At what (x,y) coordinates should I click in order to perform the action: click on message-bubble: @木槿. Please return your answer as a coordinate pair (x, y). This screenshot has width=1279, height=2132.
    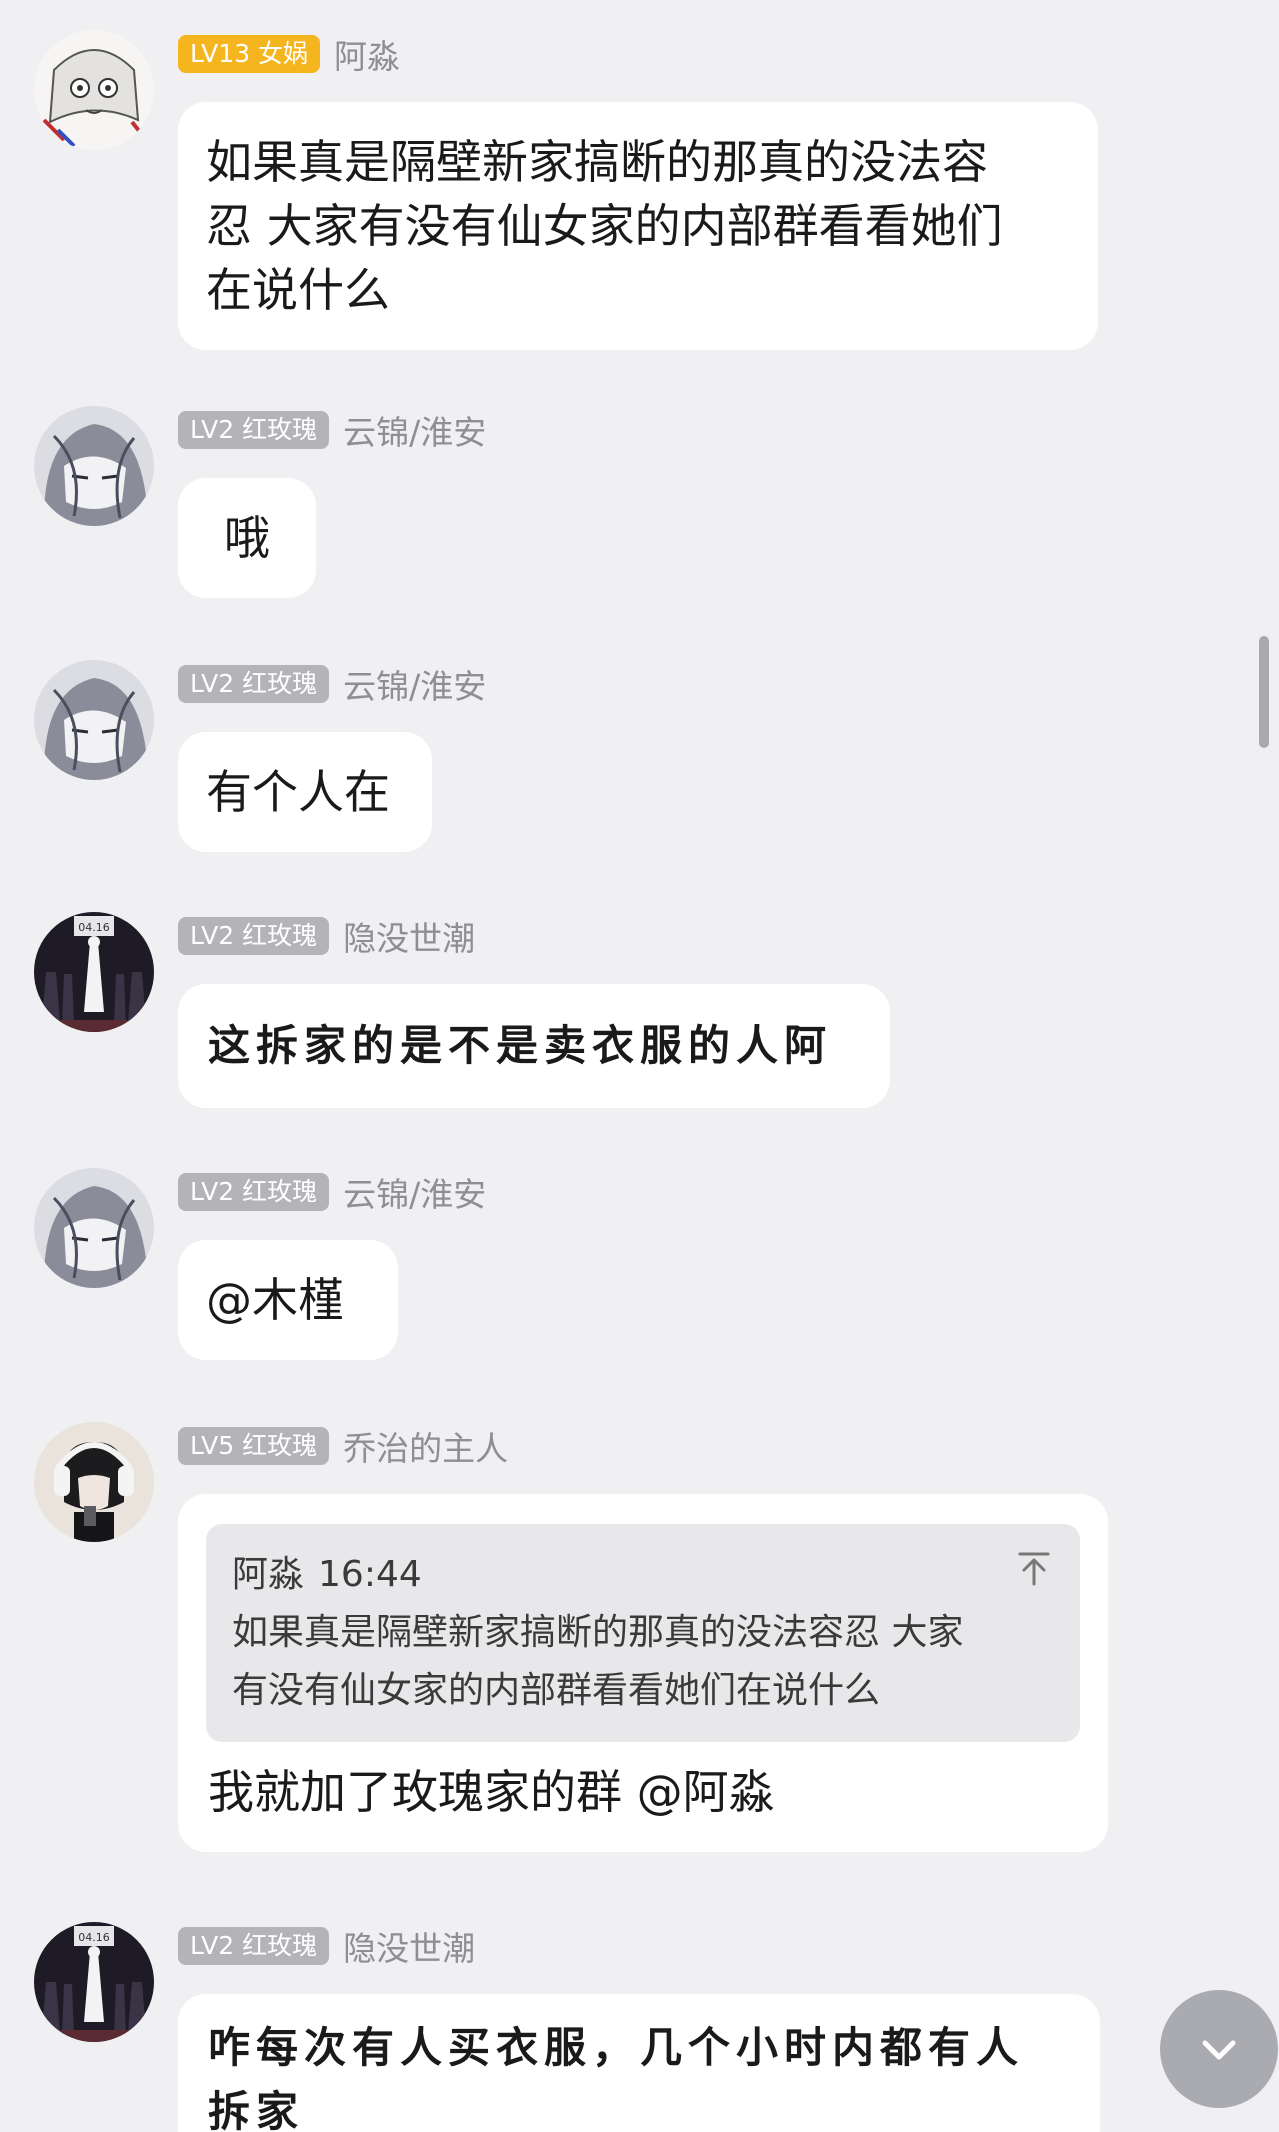
    Looking at the image, I should click on (288, 1300).